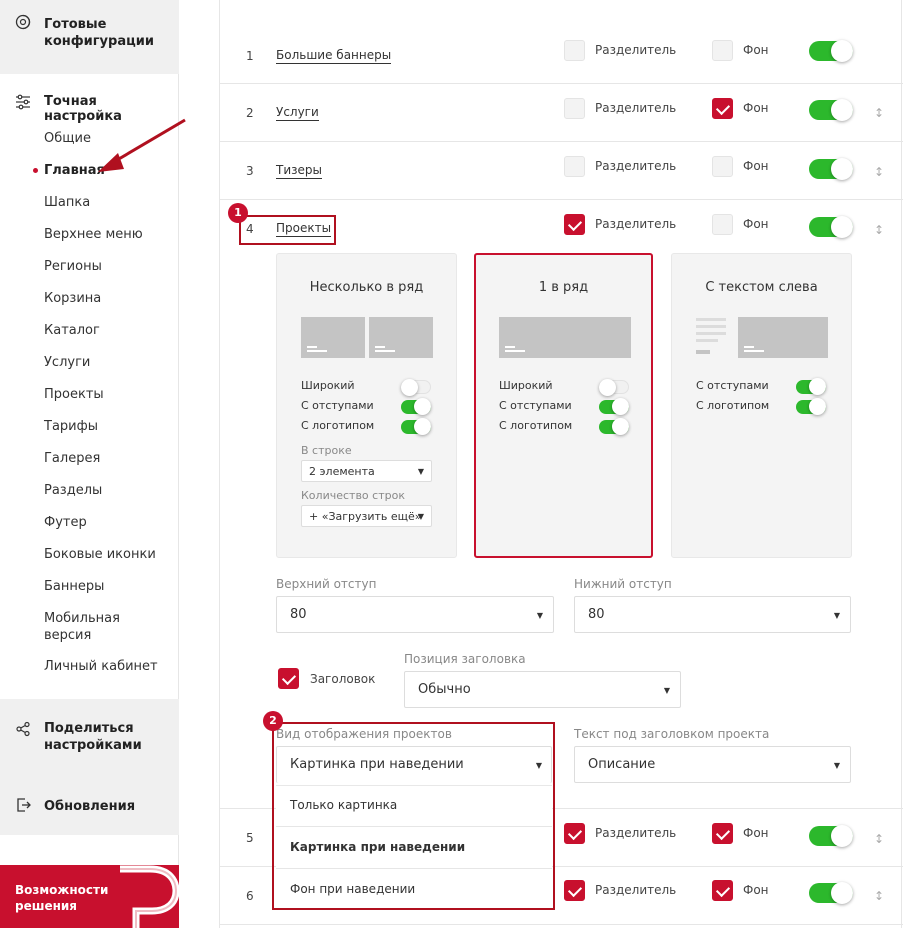 The height and width of the screenshot is (928, 912). What do you see at coordinates (67, 362) in the screenshot?
I see `sidebar-item-services: Услуги` at bounding box center [67, 362].